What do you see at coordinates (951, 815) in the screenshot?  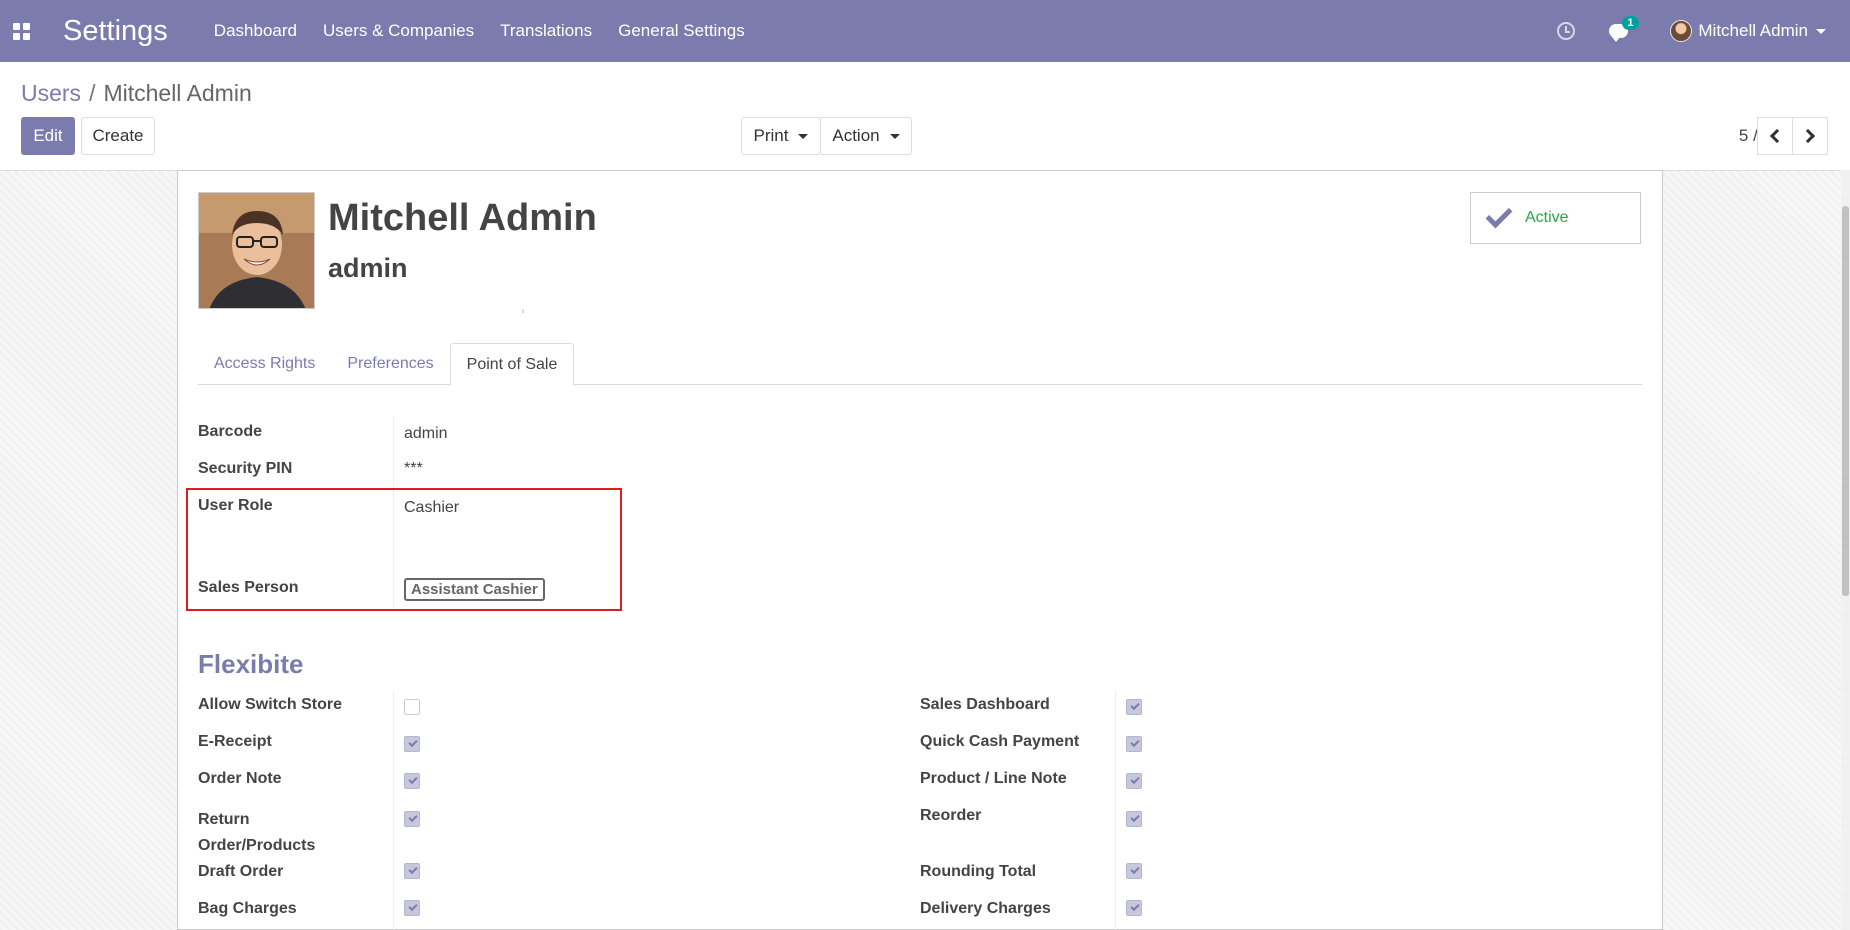 I see `reorder-label: Reorder` at bounding box center [951, 815].